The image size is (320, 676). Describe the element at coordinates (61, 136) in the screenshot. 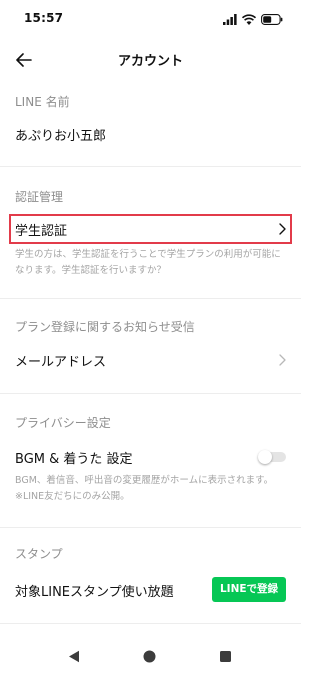

I see `line-name-value: あぷりお小五郎` at that location.